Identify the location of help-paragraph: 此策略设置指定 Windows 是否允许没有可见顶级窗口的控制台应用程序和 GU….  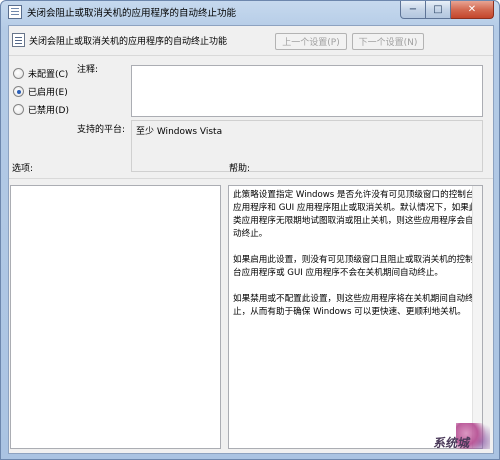
(355, 214).